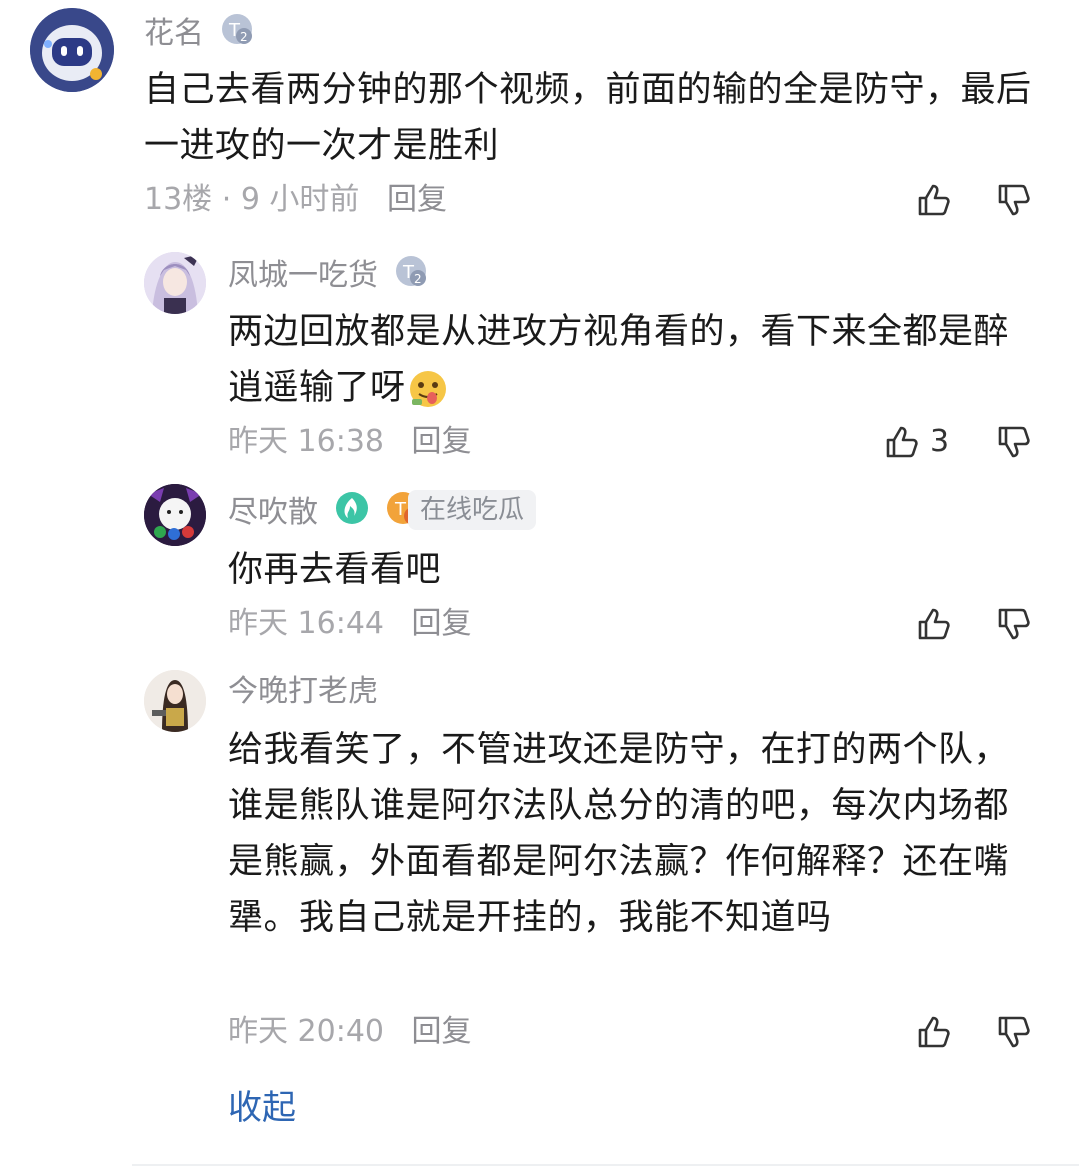 The image size is (1079, 1168). What do you see at coordinates (352, 513) in the screenshot?
I see `flame-badge-icon` at bounding box center [352, 513].